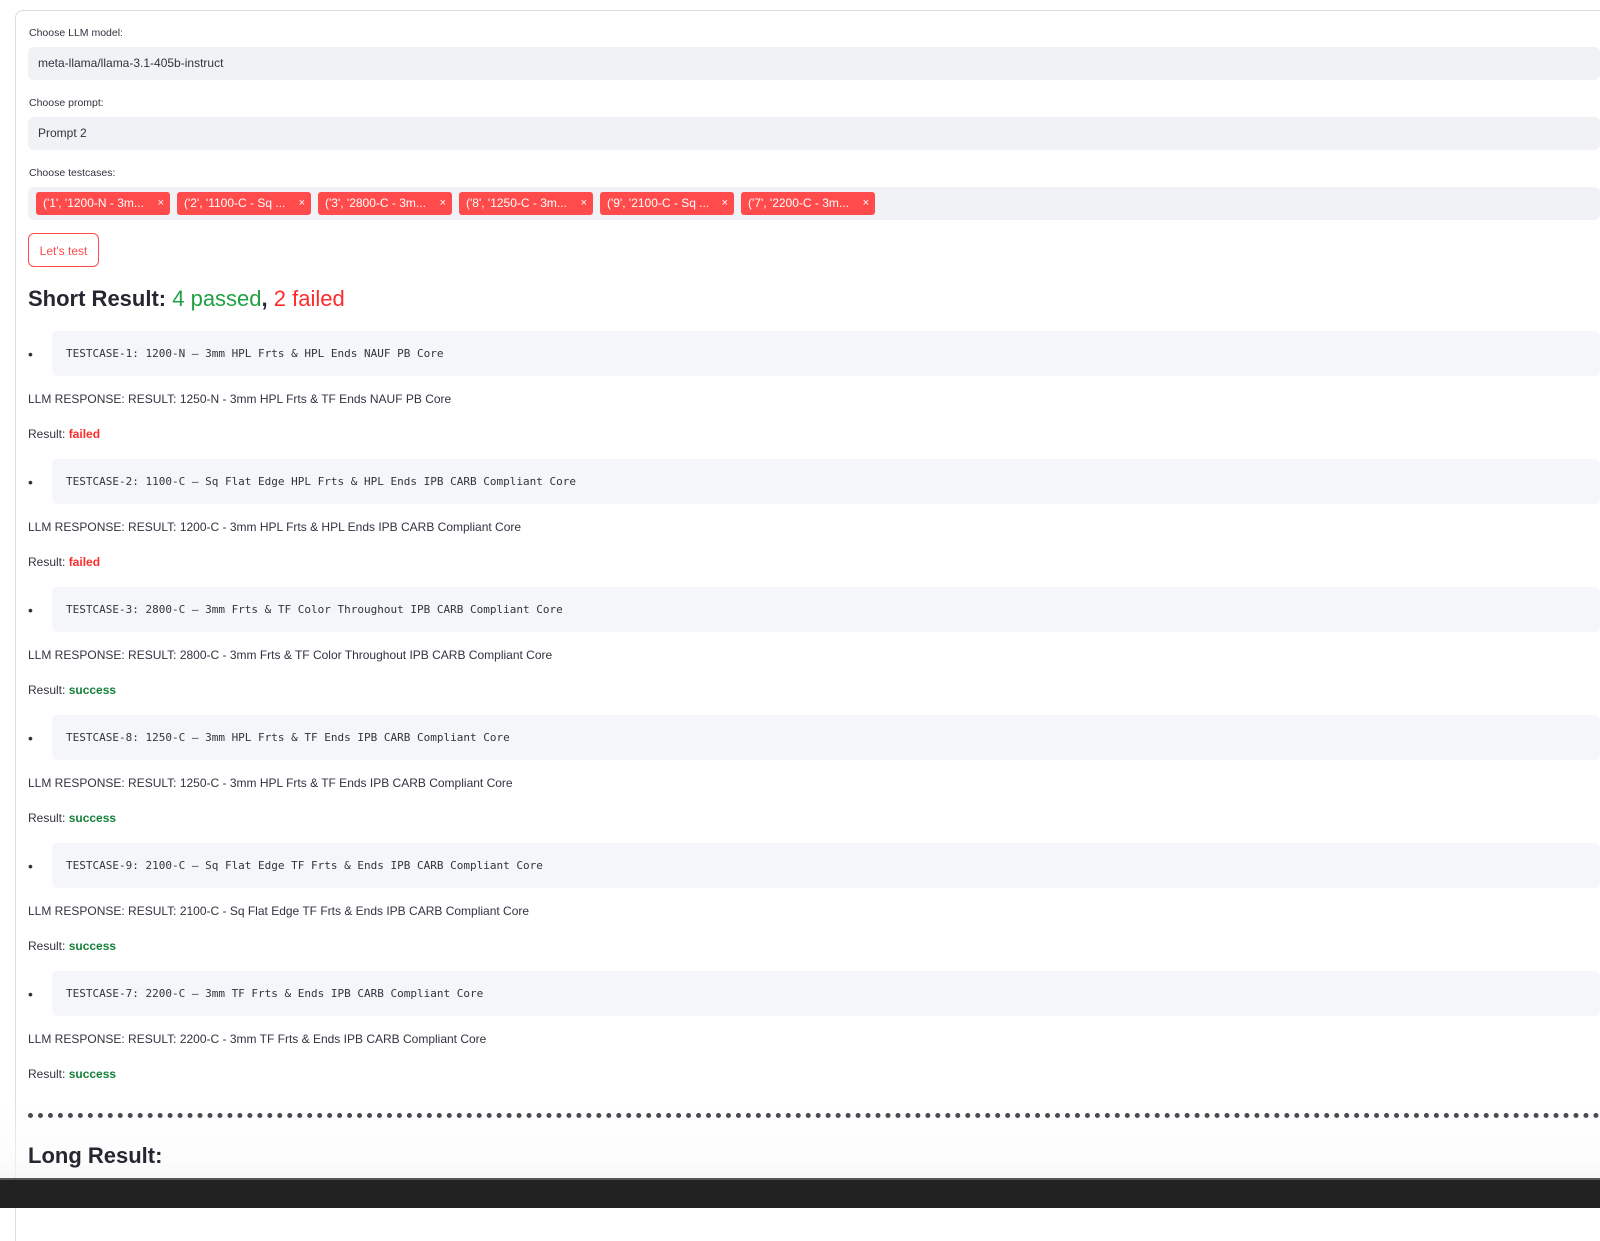  What do you see at coordinates (814, 133) in the screenshot?
I see `prompt-select: Prompt 2` at bounding box center [814, 133].